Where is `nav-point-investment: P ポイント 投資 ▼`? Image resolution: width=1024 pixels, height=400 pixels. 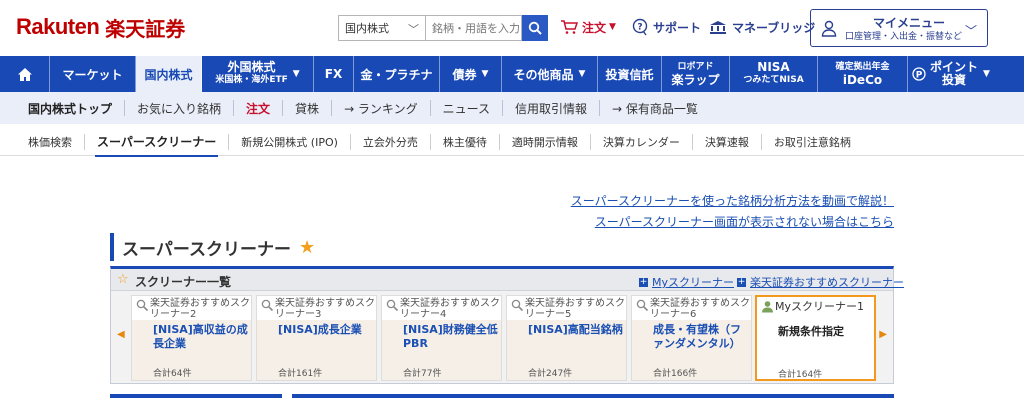
nav-point-investment: P ポイント 投資 ▼ is located at coordinates (951, 74).